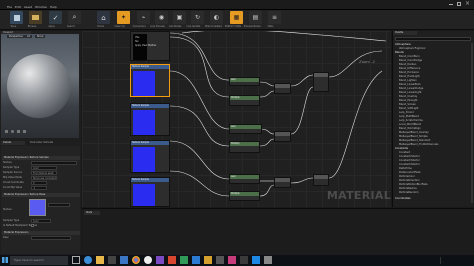 This screenshot has width=474, height=266. Describe the element at coordinates (401, 148) in the screenshot. I see `palette-category-constants: Constants` at that location.